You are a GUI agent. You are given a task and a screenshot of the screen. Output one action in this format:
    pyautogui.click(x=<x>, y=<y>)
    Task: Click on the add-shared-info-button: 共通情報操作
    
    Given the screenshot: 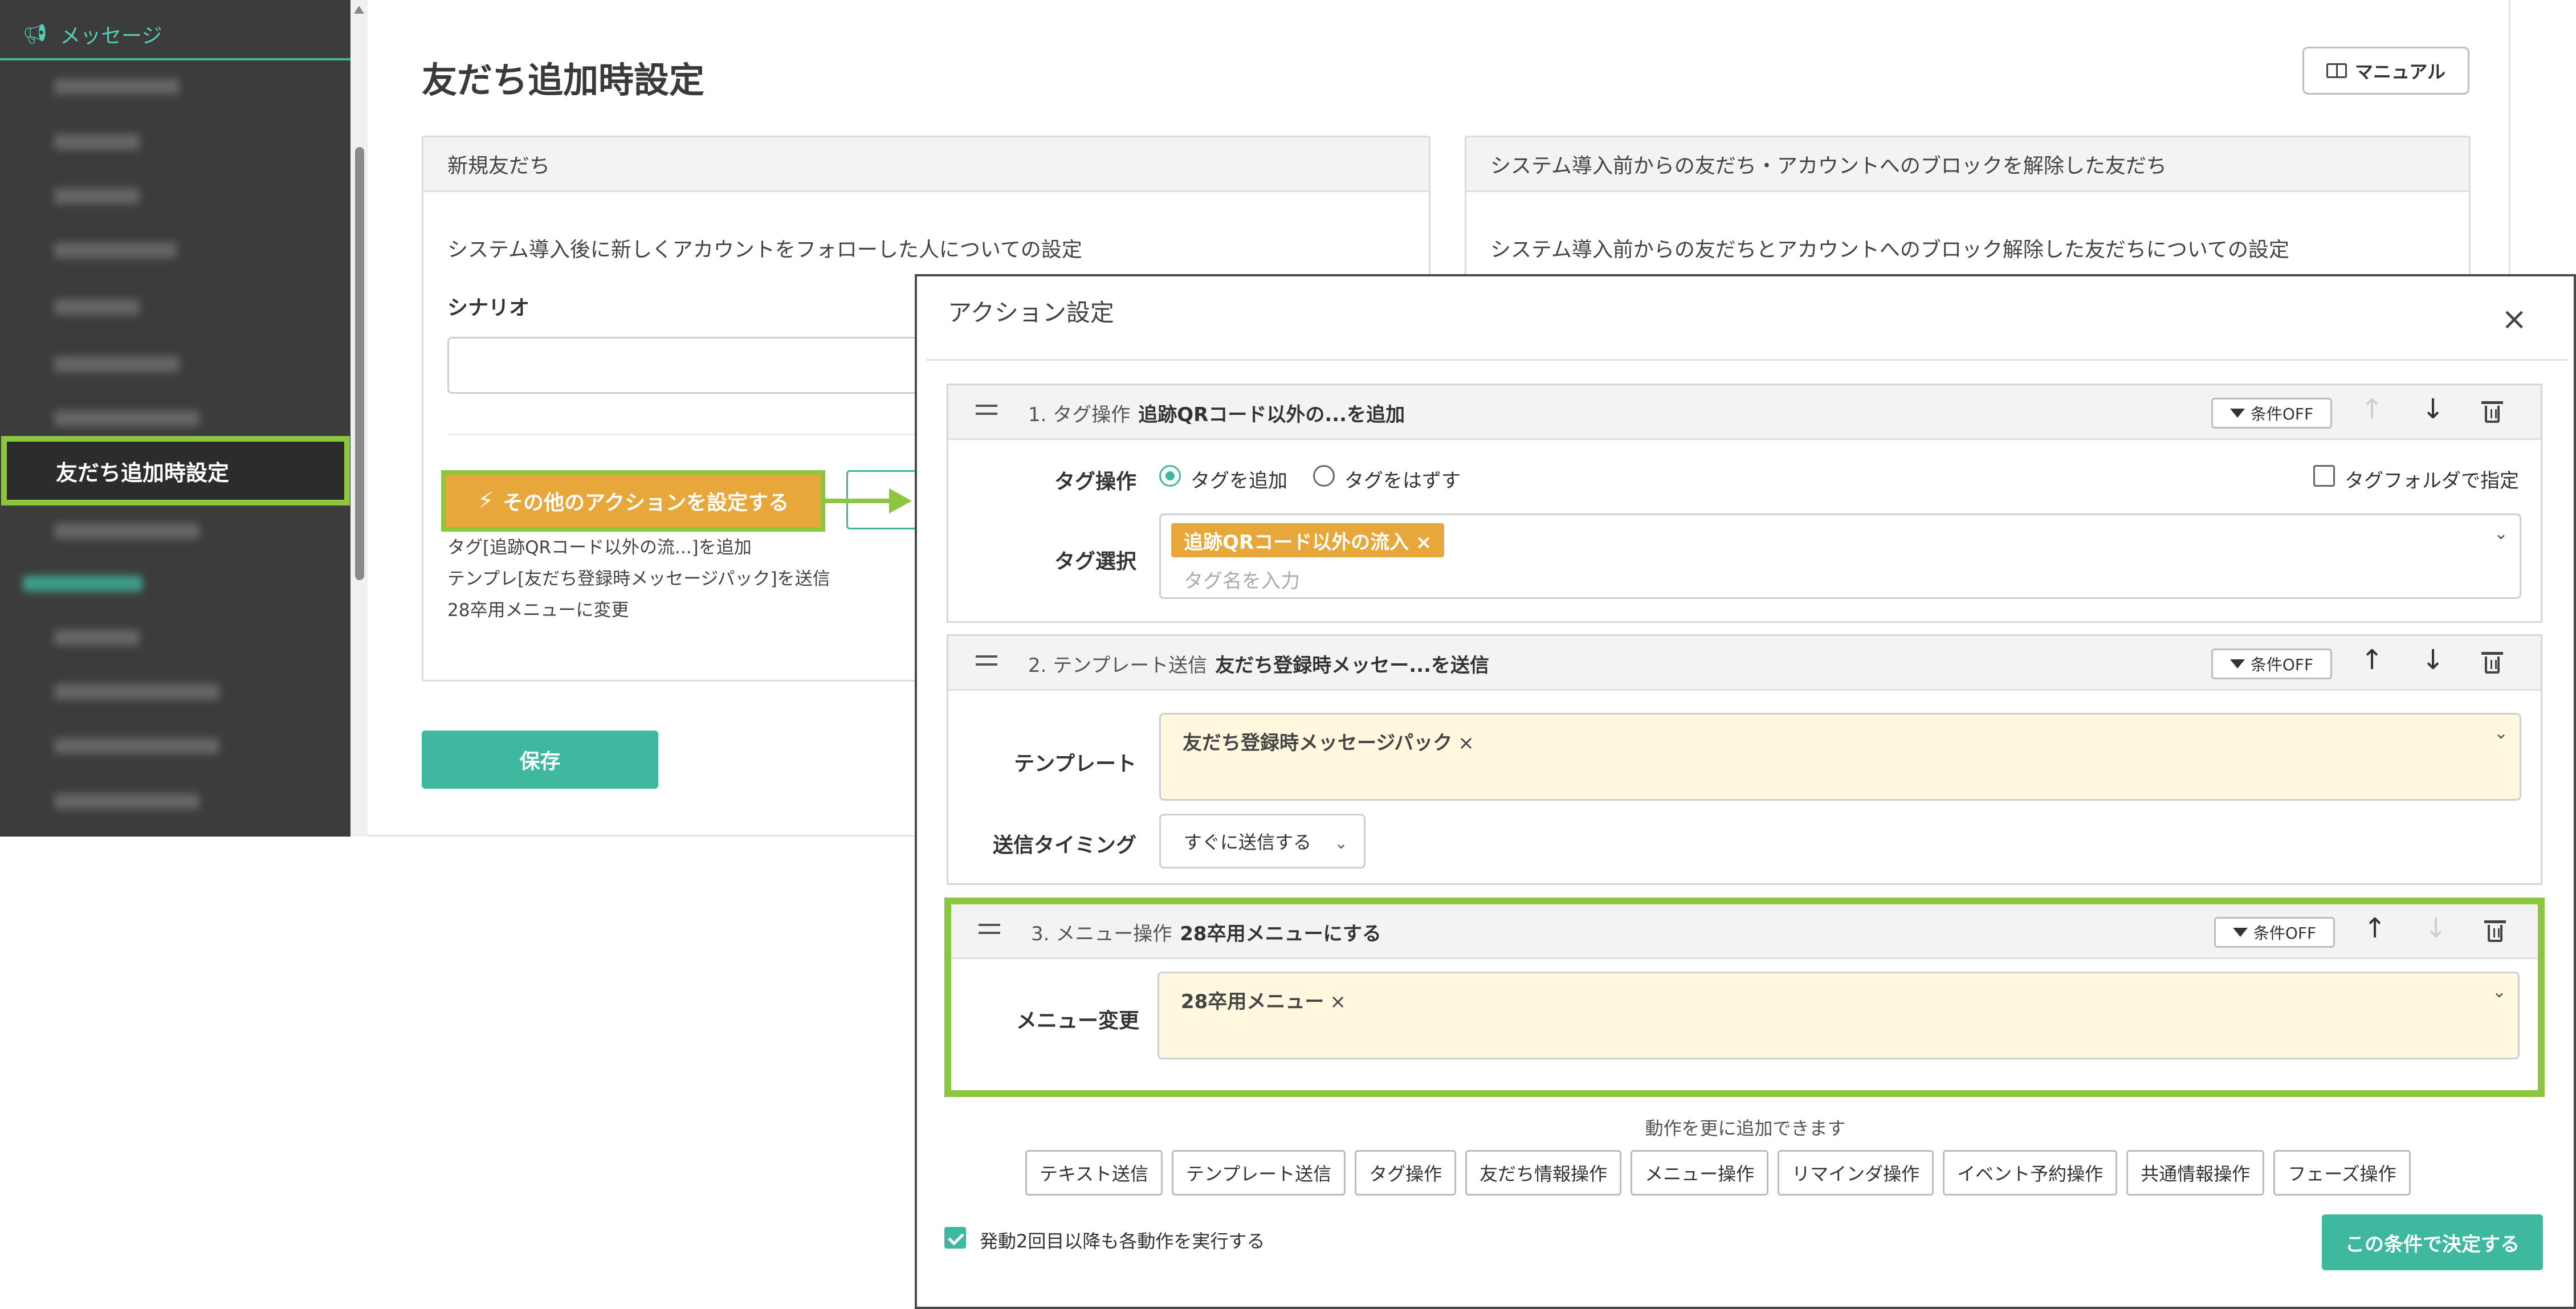 What is the action you would take?
    pyautogui.click(x=2195, y=1173)
    